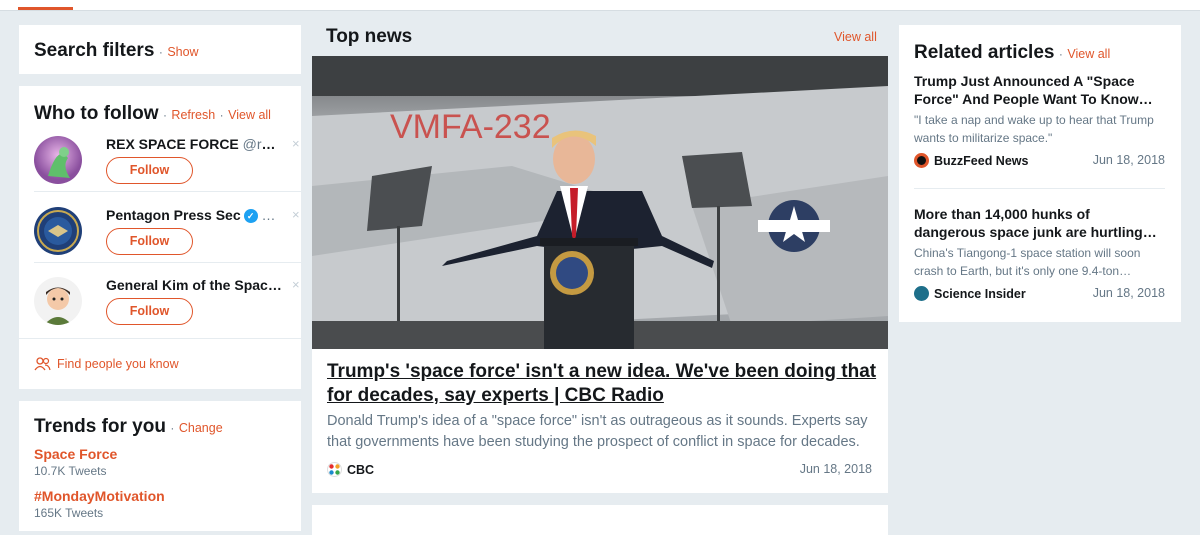 Image resolution: width=1200 pixels, height=535 pixels. I want to click on follow-suggestion-pentagon: Pentagon Press Sec ✓ … × Follow, so click(167, 242).